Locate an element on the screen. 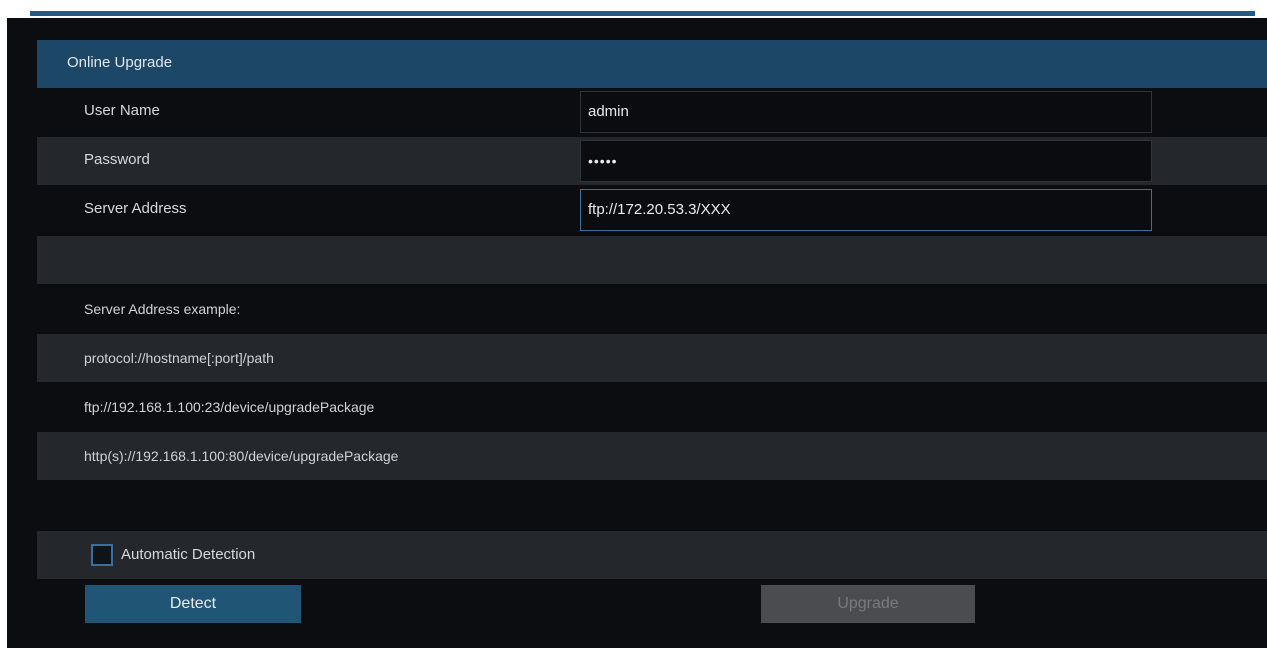 Image resolution: width=1267 pixels, height=648 pixels. username-field: admin is located at coordinates (866, 112).